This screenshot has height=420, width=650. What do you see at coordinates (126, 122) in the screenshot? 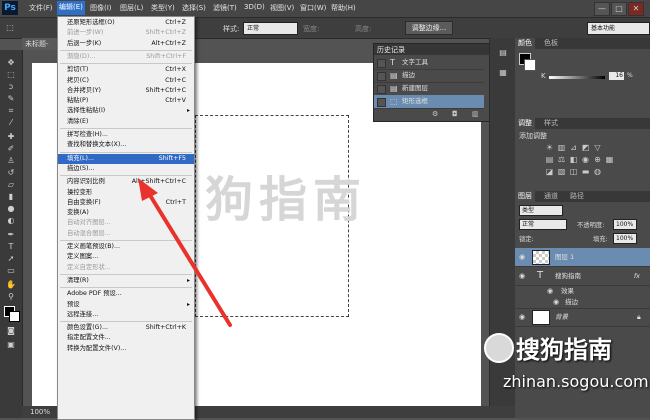
I see `edit-menu-item: 清除(E)` at bounding box center [126, 122].